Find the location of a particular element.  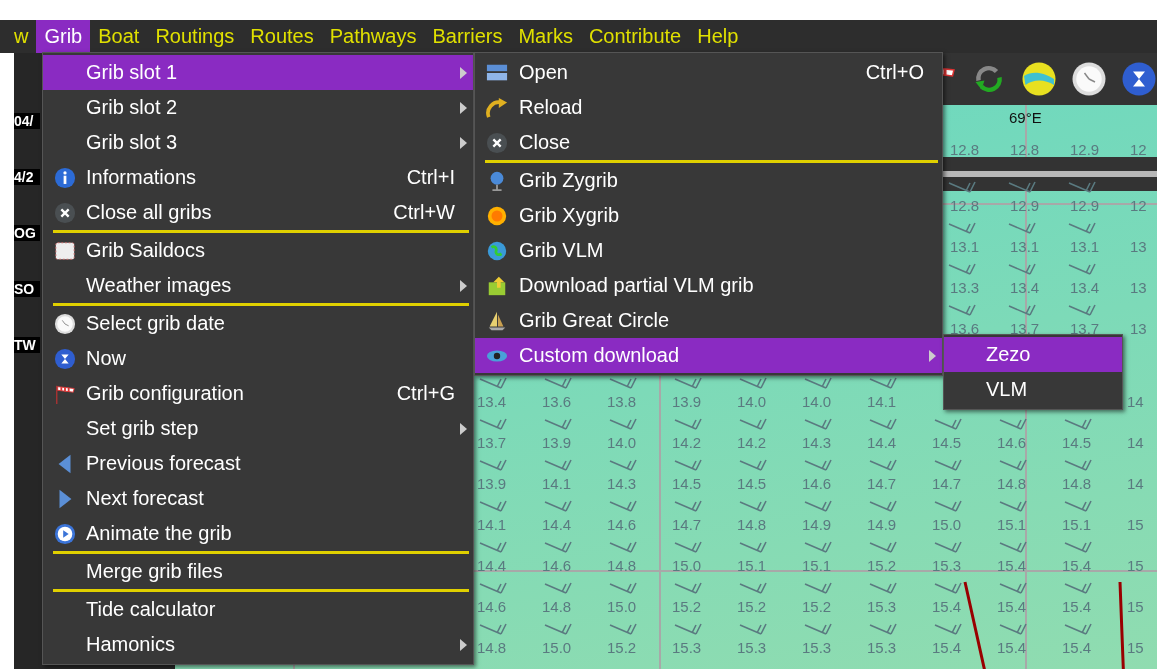

menu-item: Set grib step is located at coordinates (258, 428).